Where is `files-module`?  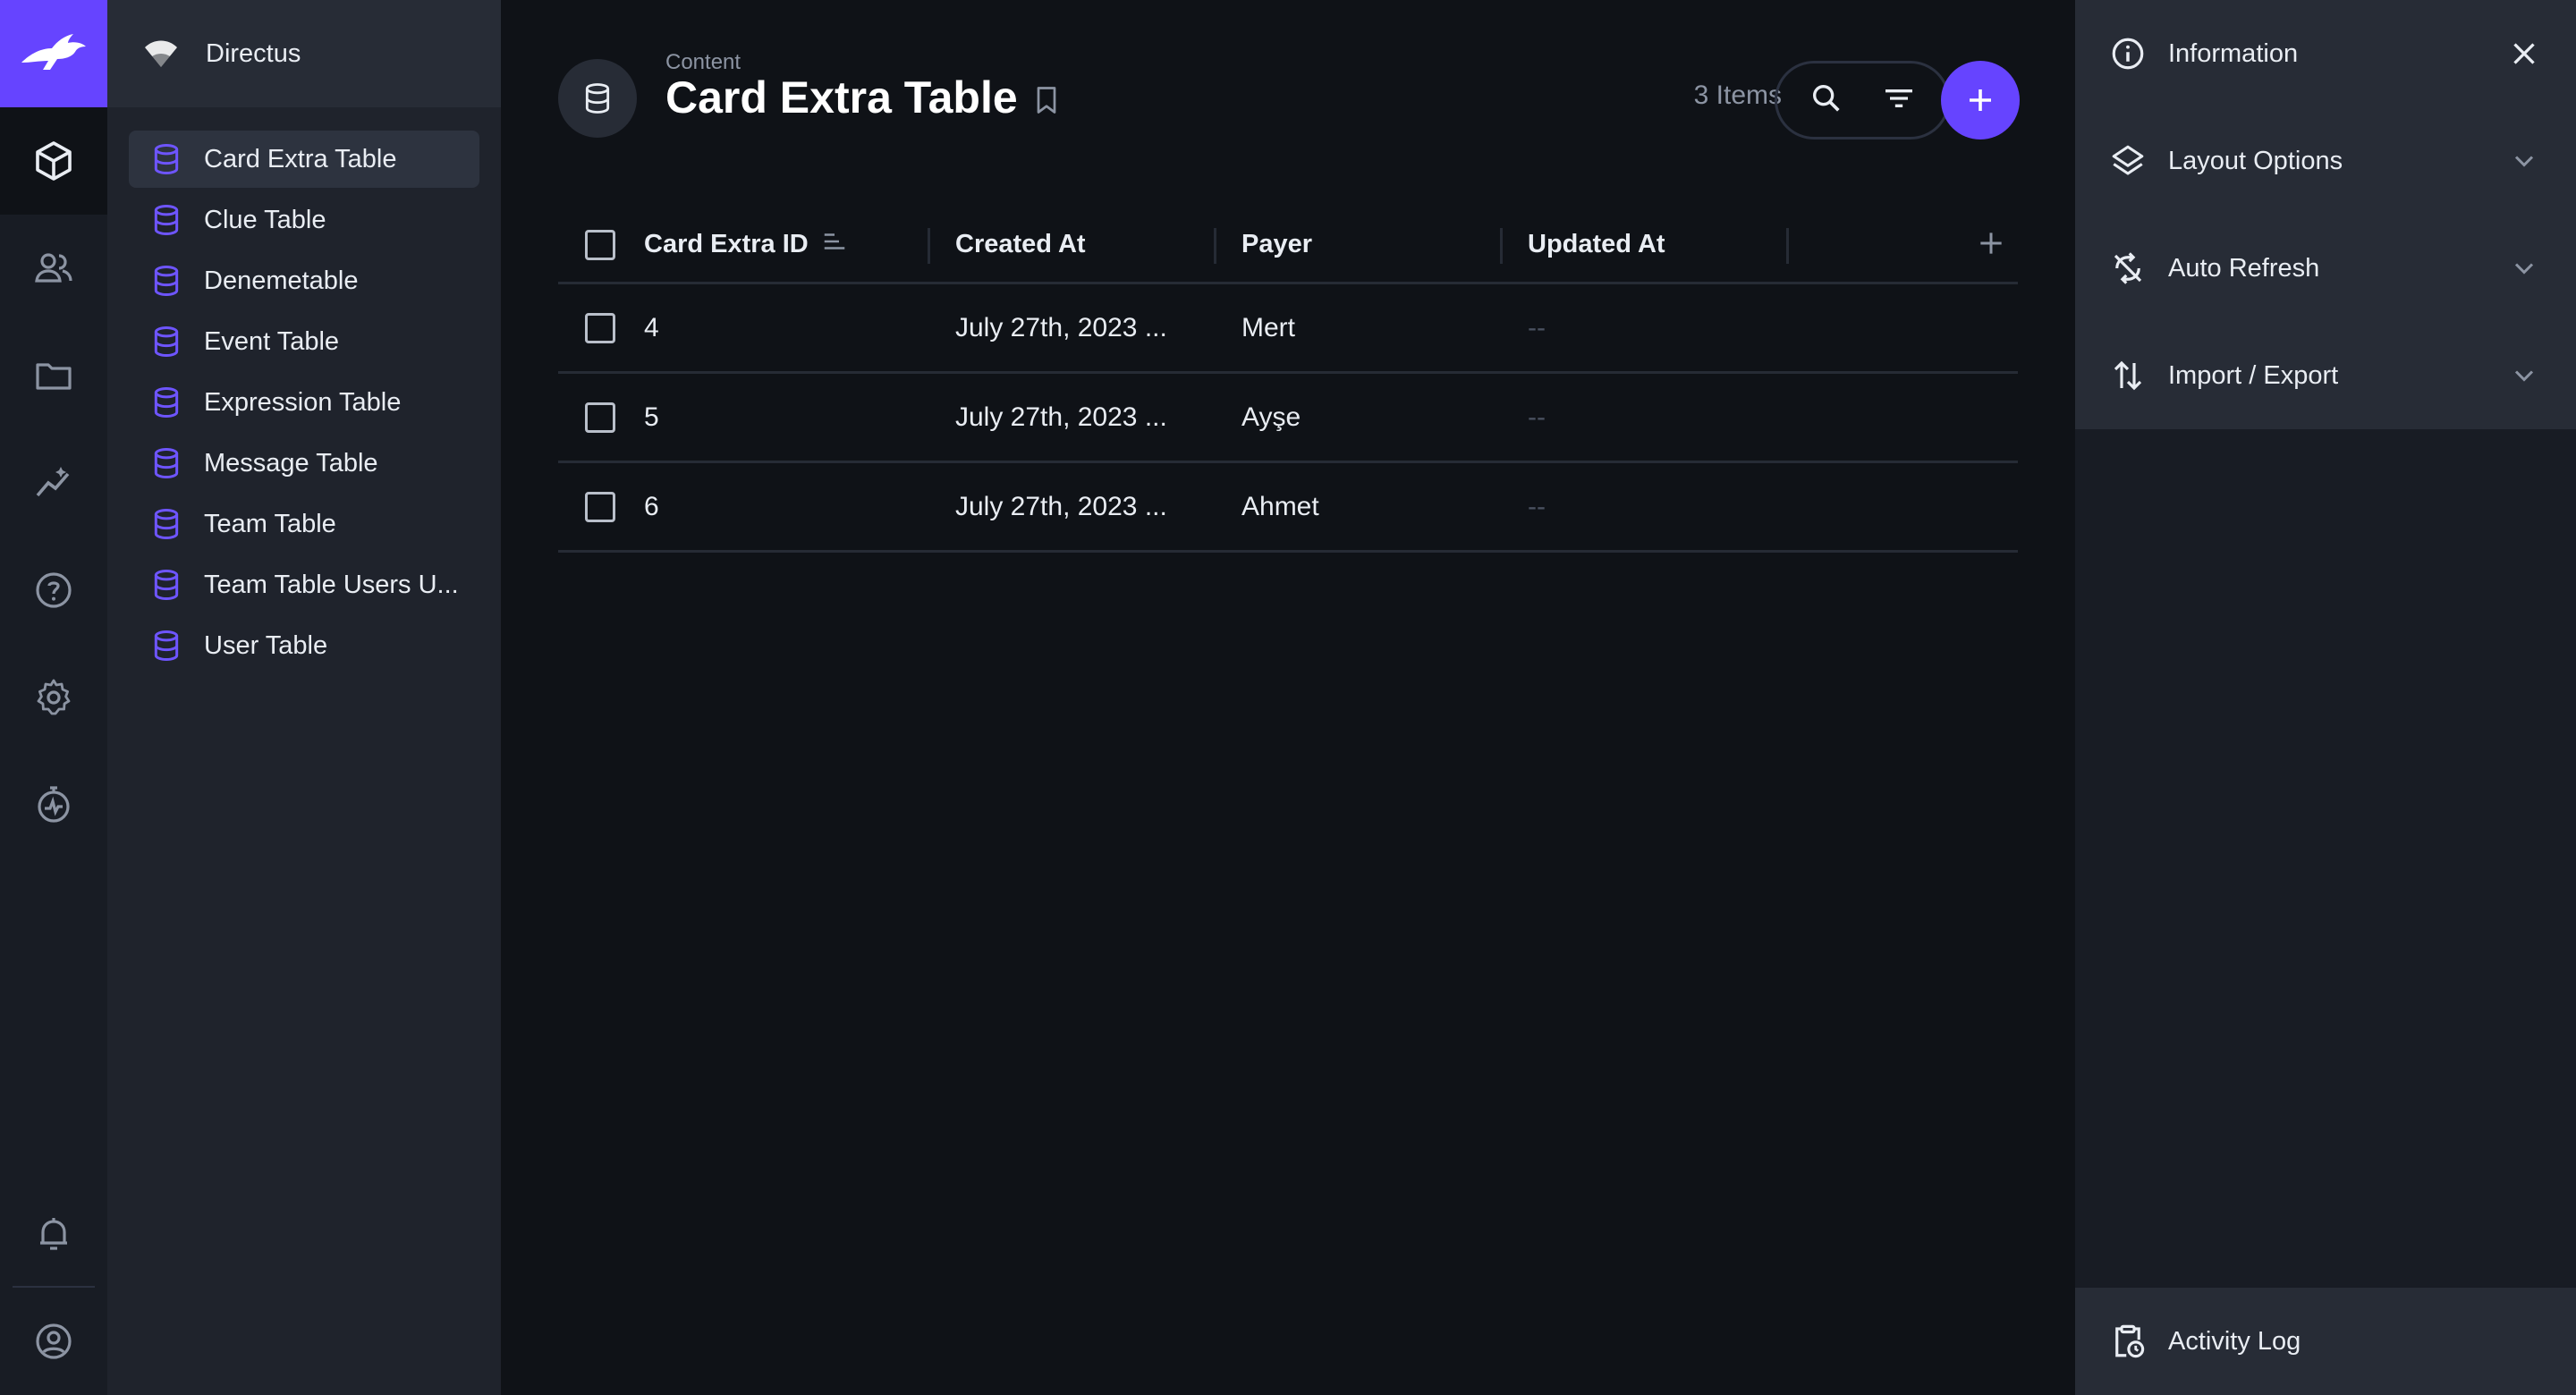
files-module is located at coordinates (53, 375).